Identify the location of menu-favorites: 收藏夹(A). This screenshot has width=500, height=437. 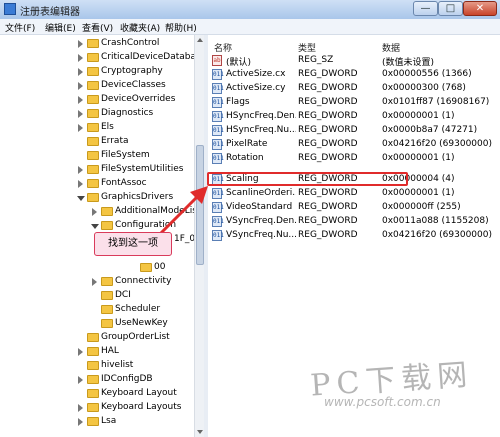
(140, 27).